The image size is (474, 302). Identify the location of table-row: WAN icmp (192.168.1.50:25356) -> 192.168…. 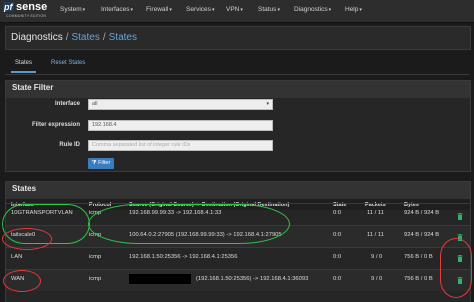
(238, 280).